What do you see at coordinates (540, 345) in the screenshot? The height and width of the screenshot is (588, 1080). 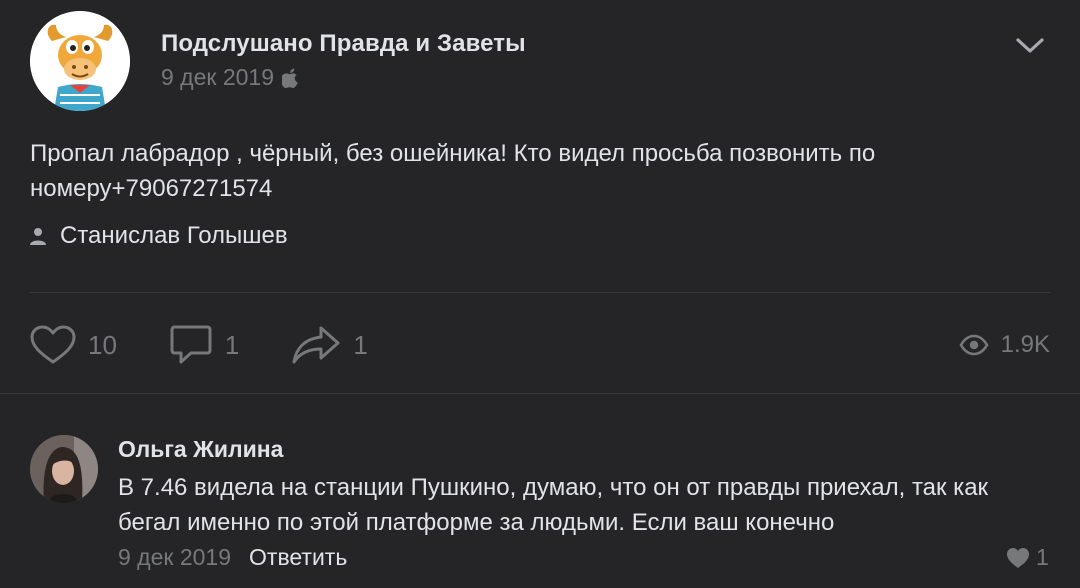 I see `post-actions: 10 1 1 1.9K` at bounding box center [540, 345].